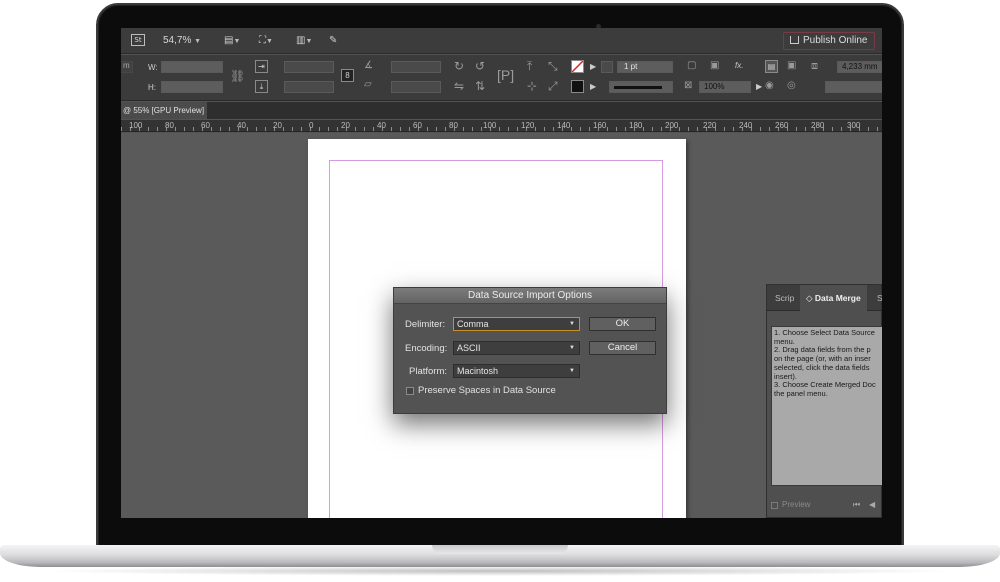 This screenshot has height=582, width=1000. I want to click on stroke-weight-stepper, so click(607, 67).